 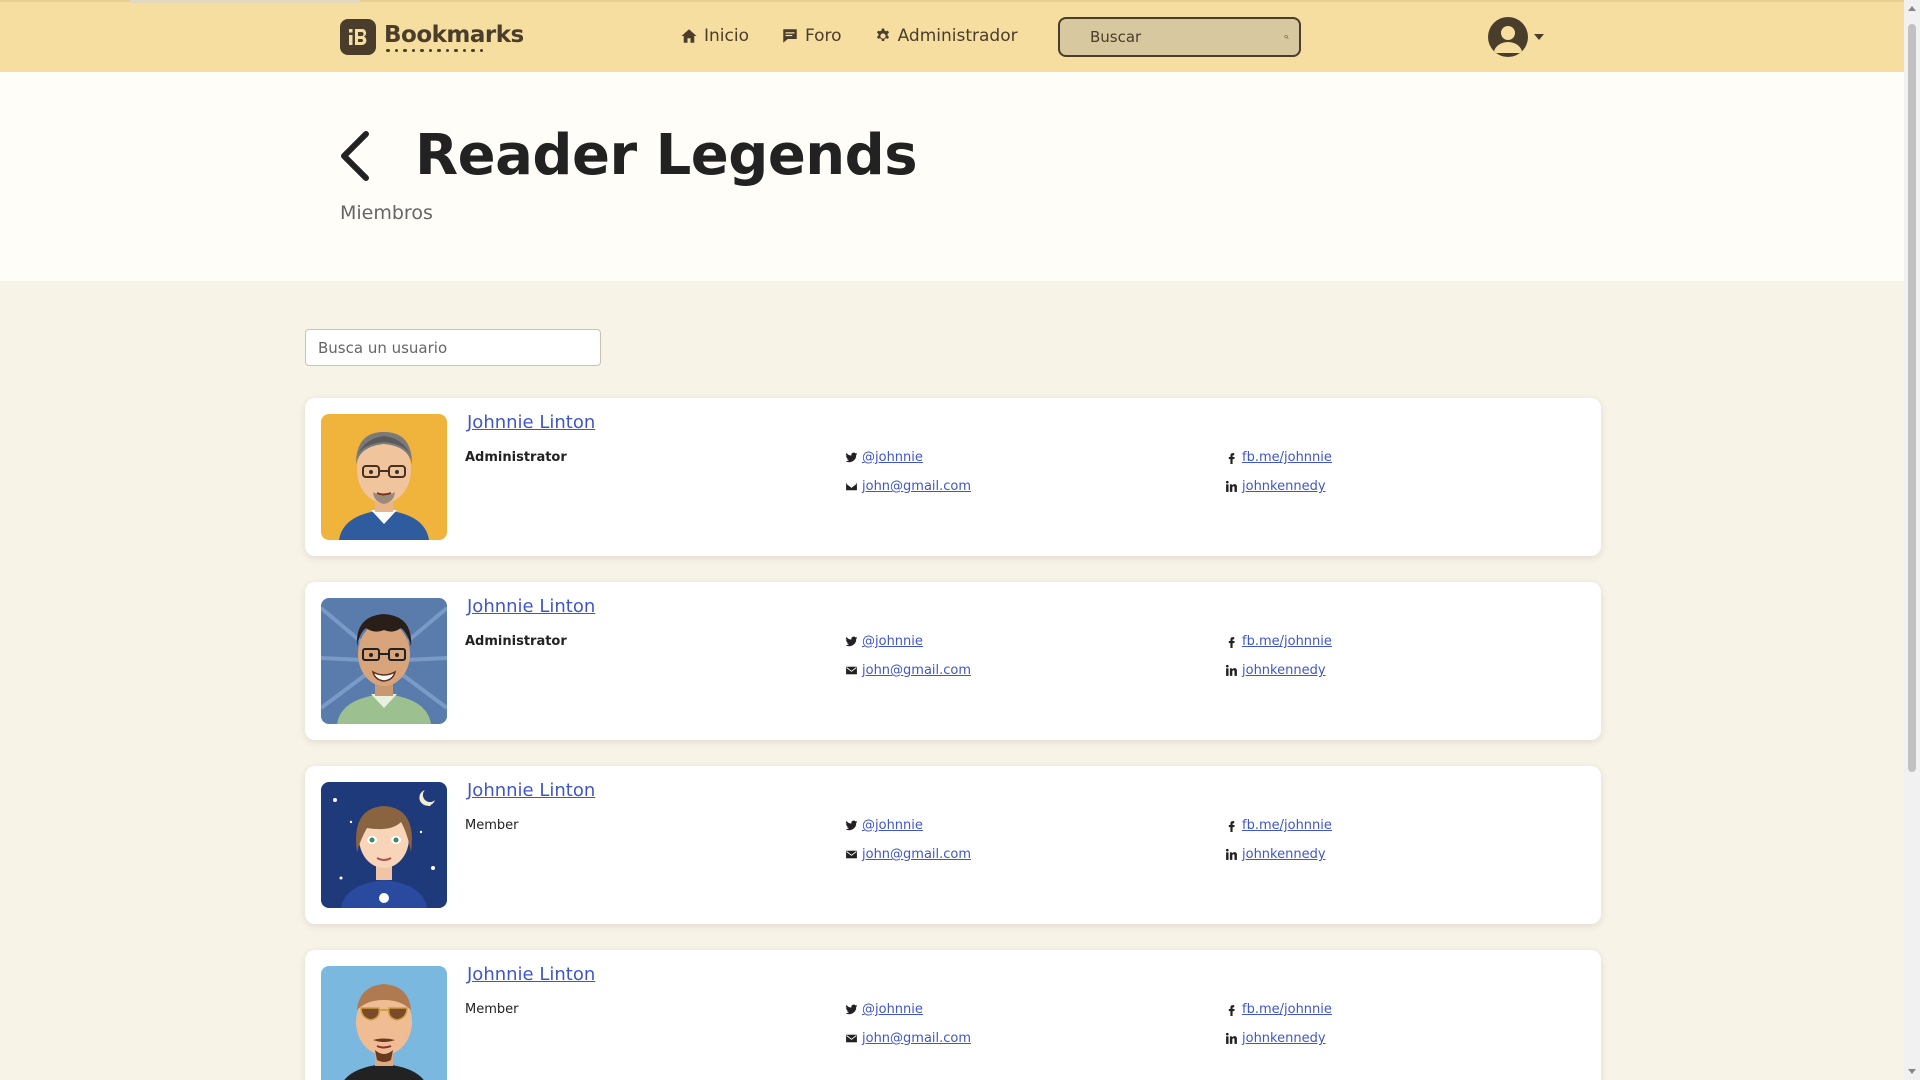 What do you see at coordinates (245, 1) in the screenshot?
I see `navbar-top-accent` at bounding box center [245, 1].